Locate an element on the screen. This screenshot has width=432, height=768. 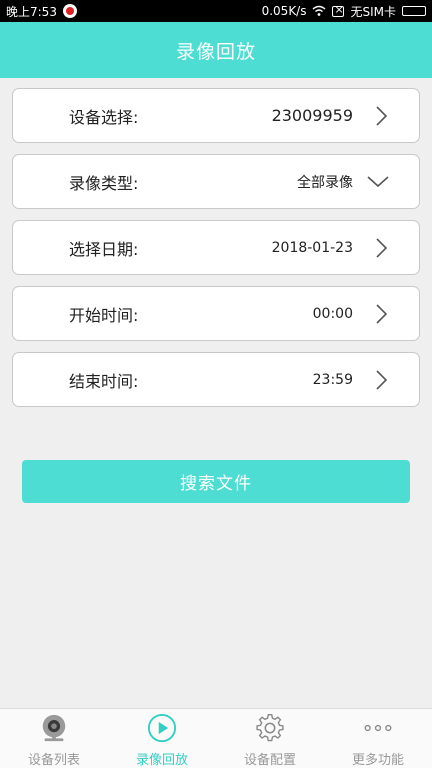
start-time-label: 开始时间: is located at coordinates (104, 315).